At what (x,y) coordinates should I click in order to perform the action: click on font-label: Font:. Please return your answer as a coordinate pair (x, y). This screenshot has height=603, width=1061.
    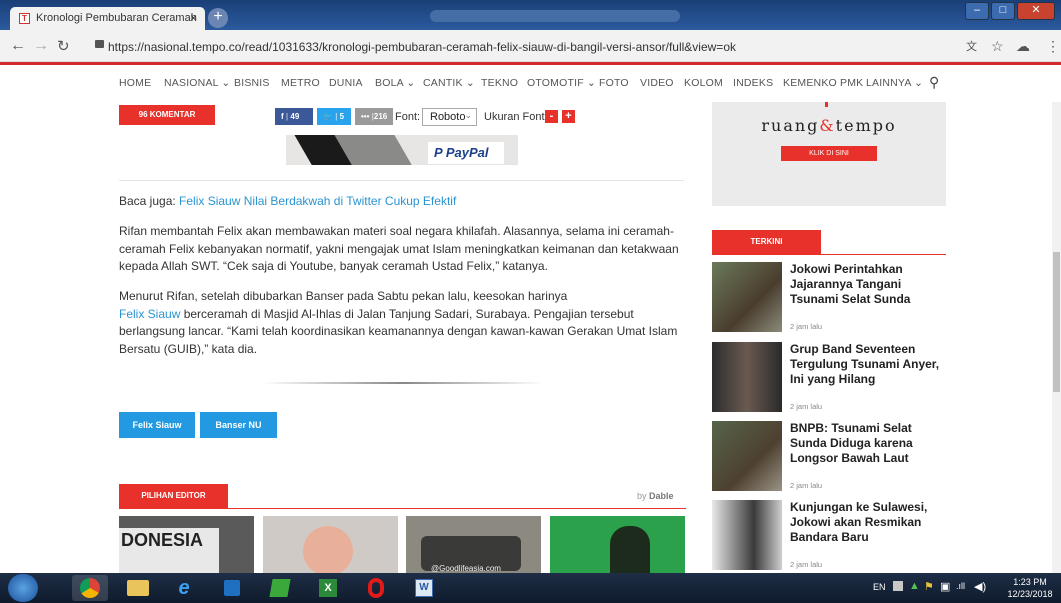
    Looking at the image, I should click on (408, 117).